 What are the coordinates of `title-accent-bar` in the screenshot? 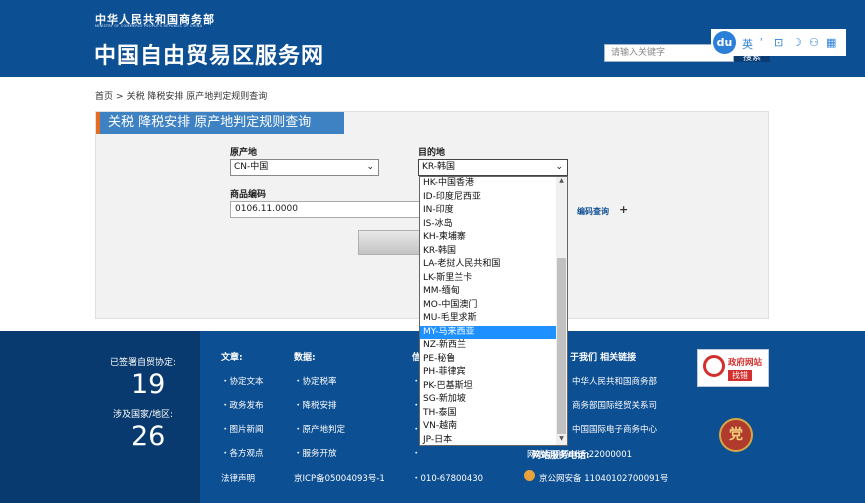 It's located at (98, 123).